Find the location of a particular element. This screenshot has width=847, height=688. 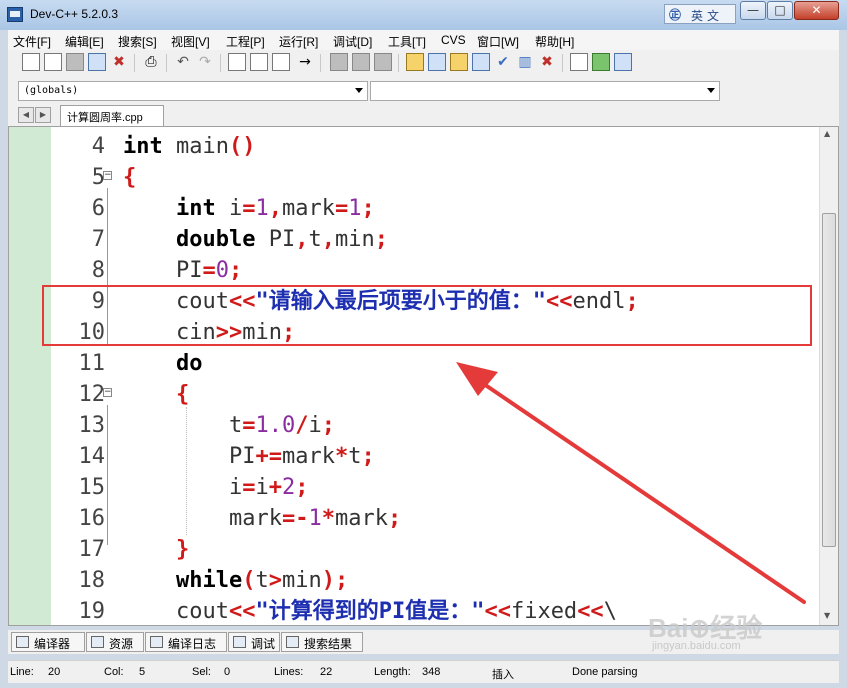

tab-resources: 资源 is located at coordinates (115, 642).